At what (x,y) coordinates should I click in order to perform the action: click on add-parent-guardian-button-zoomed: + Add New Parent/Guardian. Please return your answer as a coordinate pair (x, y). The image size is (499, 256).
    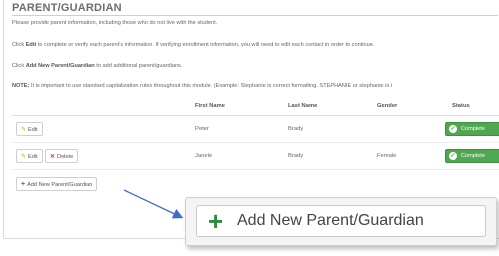
    Looking at the image, I should click on (341, 221).